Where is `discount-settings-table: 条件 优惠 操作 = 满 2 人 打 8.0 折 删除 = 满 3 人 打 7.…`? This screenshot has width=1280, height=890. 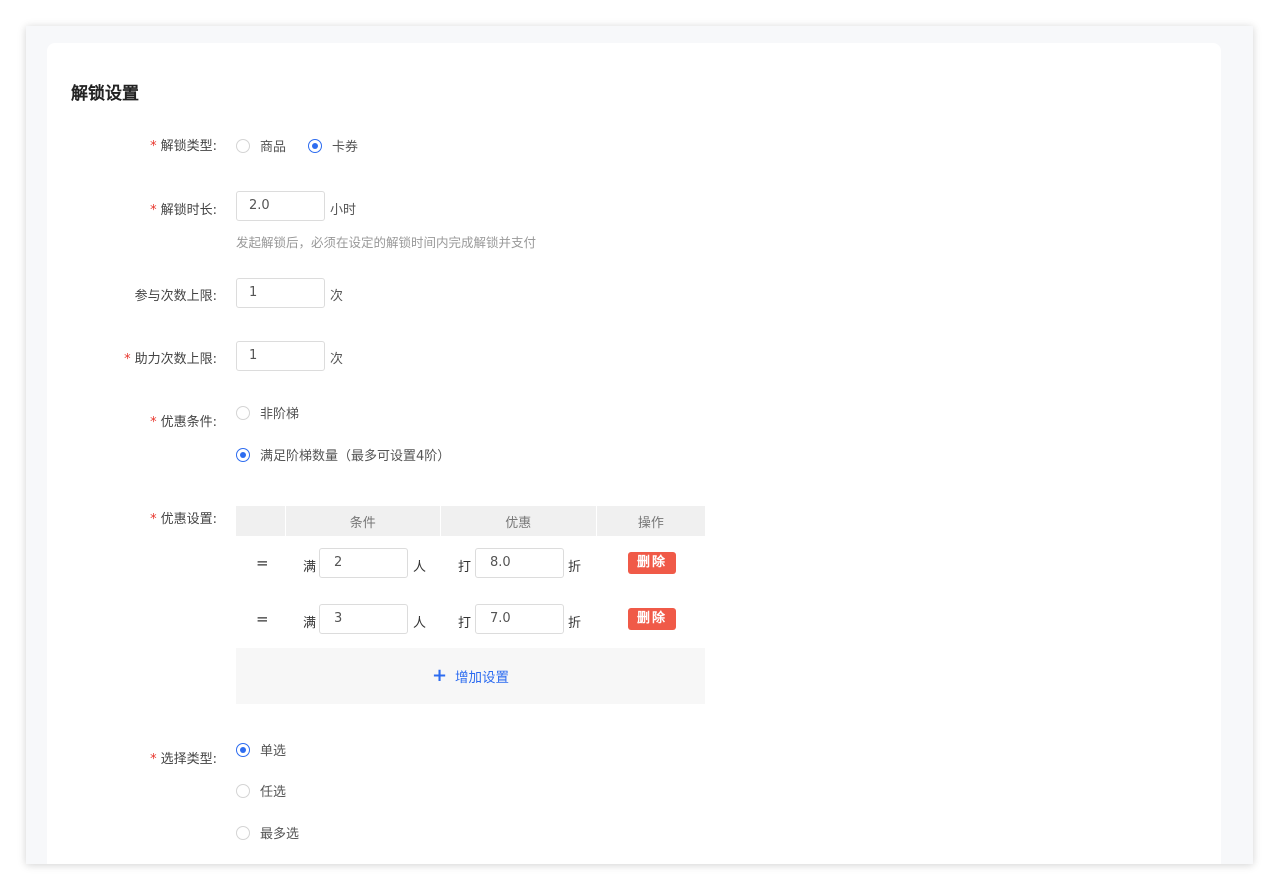 discount-settings-table: 条件 优惠 操作 = 满 2 人 打 8.0 折 删除 = 满 3 人 打 7.… is located at coordinates (470, 605).